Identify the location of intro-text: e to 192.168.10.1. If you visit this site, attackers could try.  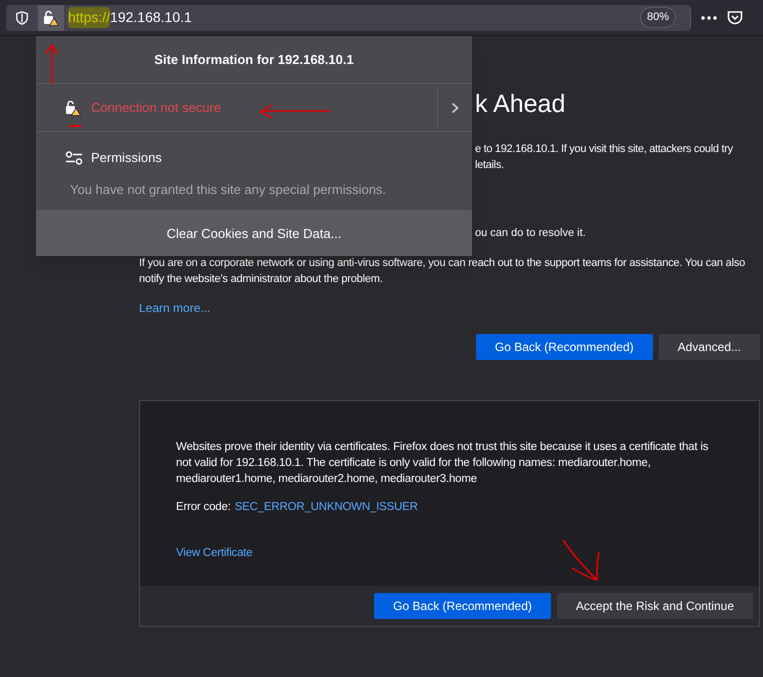
(604, 149).